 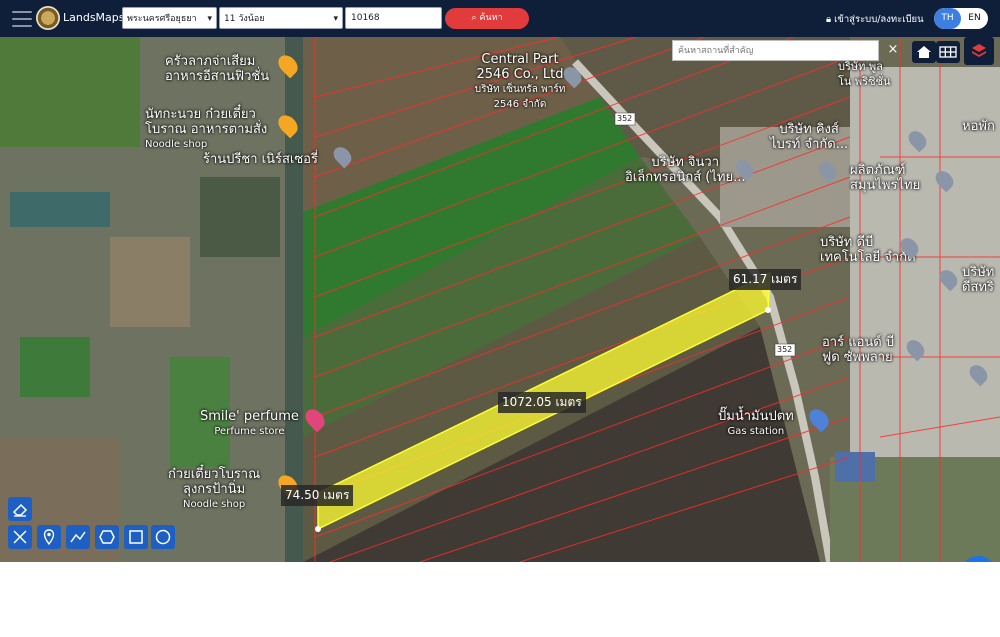 I want to click on province-value: พระนครศรีอยุธยา, so click(x=162, y=19).